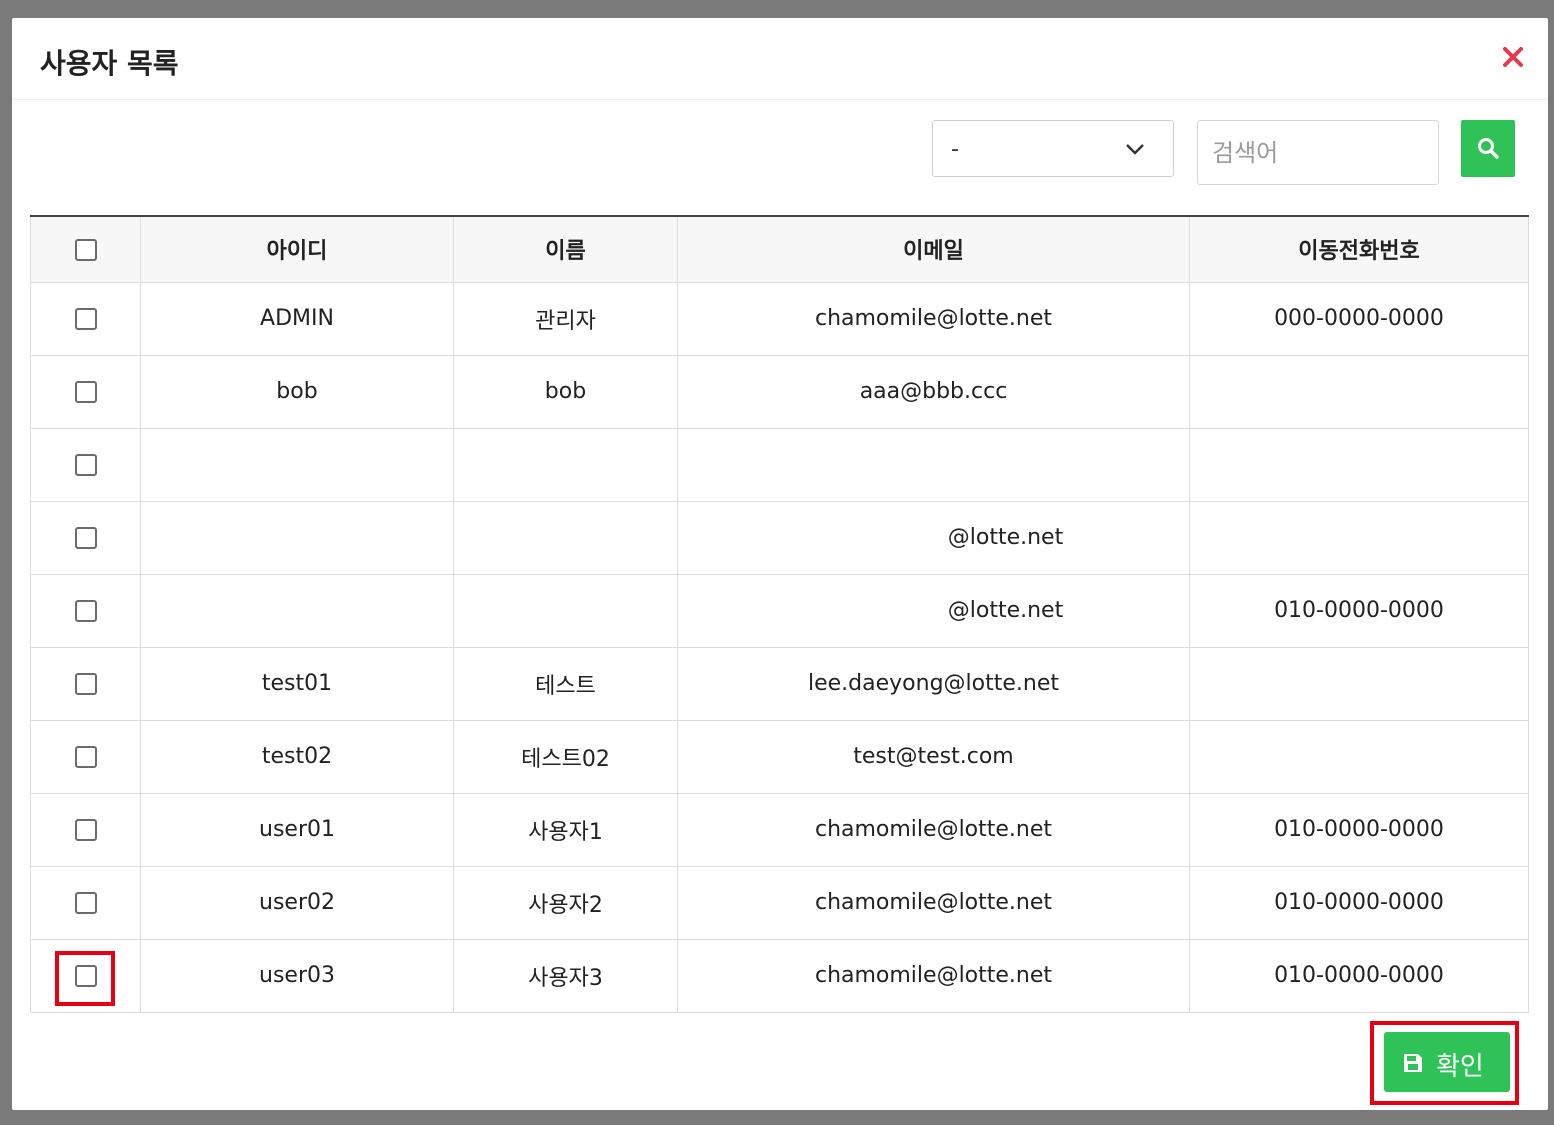  I want to click on table-row: bob bob aaa@bbb.ccc, so click(779, 391).